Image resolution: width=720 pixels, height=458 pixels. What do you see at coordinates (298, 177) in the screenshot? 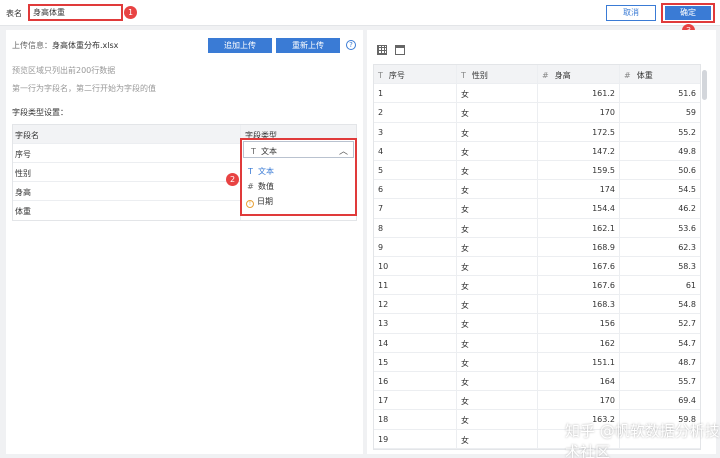
I see `field-type-dropdown: T 文本 ︿ T 文本 # 数值 ! 日期` at bounding box center [298, 177].